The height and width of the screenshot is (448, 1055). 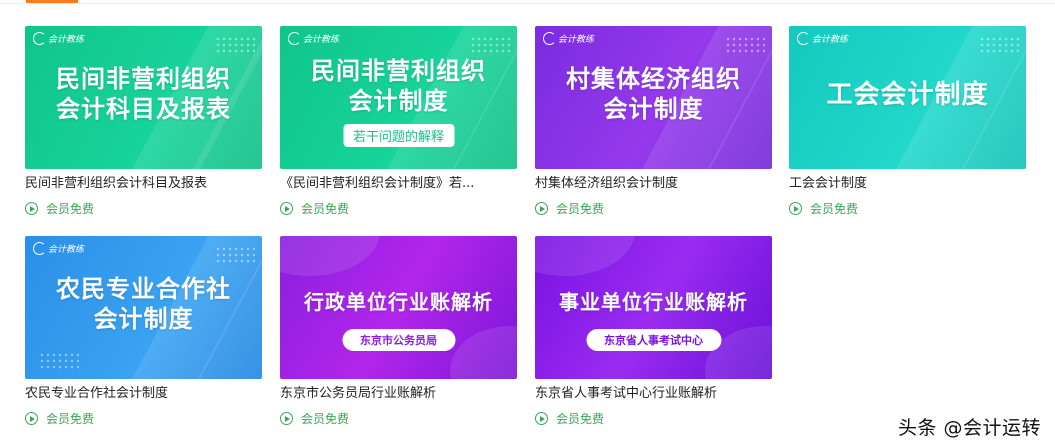 What do you see at coordinates (907, 95) in the screenshot?
I see `thumbnail-title: 工会会计制度` at bounding box center [907, 95].